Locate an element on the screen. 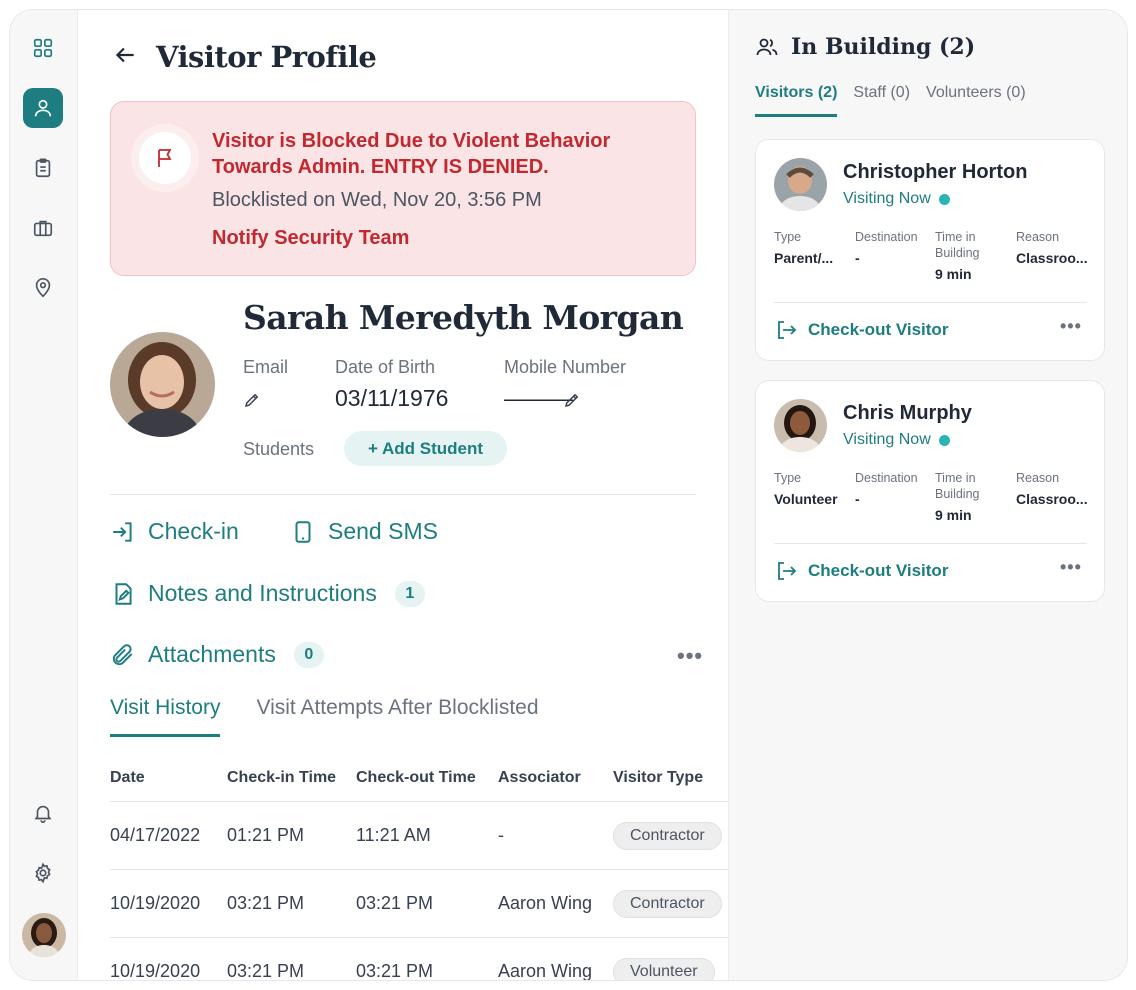 This screenshot has width=1136, height=990. attachments-count-badge: 0 is located at coordinates (308, 654).